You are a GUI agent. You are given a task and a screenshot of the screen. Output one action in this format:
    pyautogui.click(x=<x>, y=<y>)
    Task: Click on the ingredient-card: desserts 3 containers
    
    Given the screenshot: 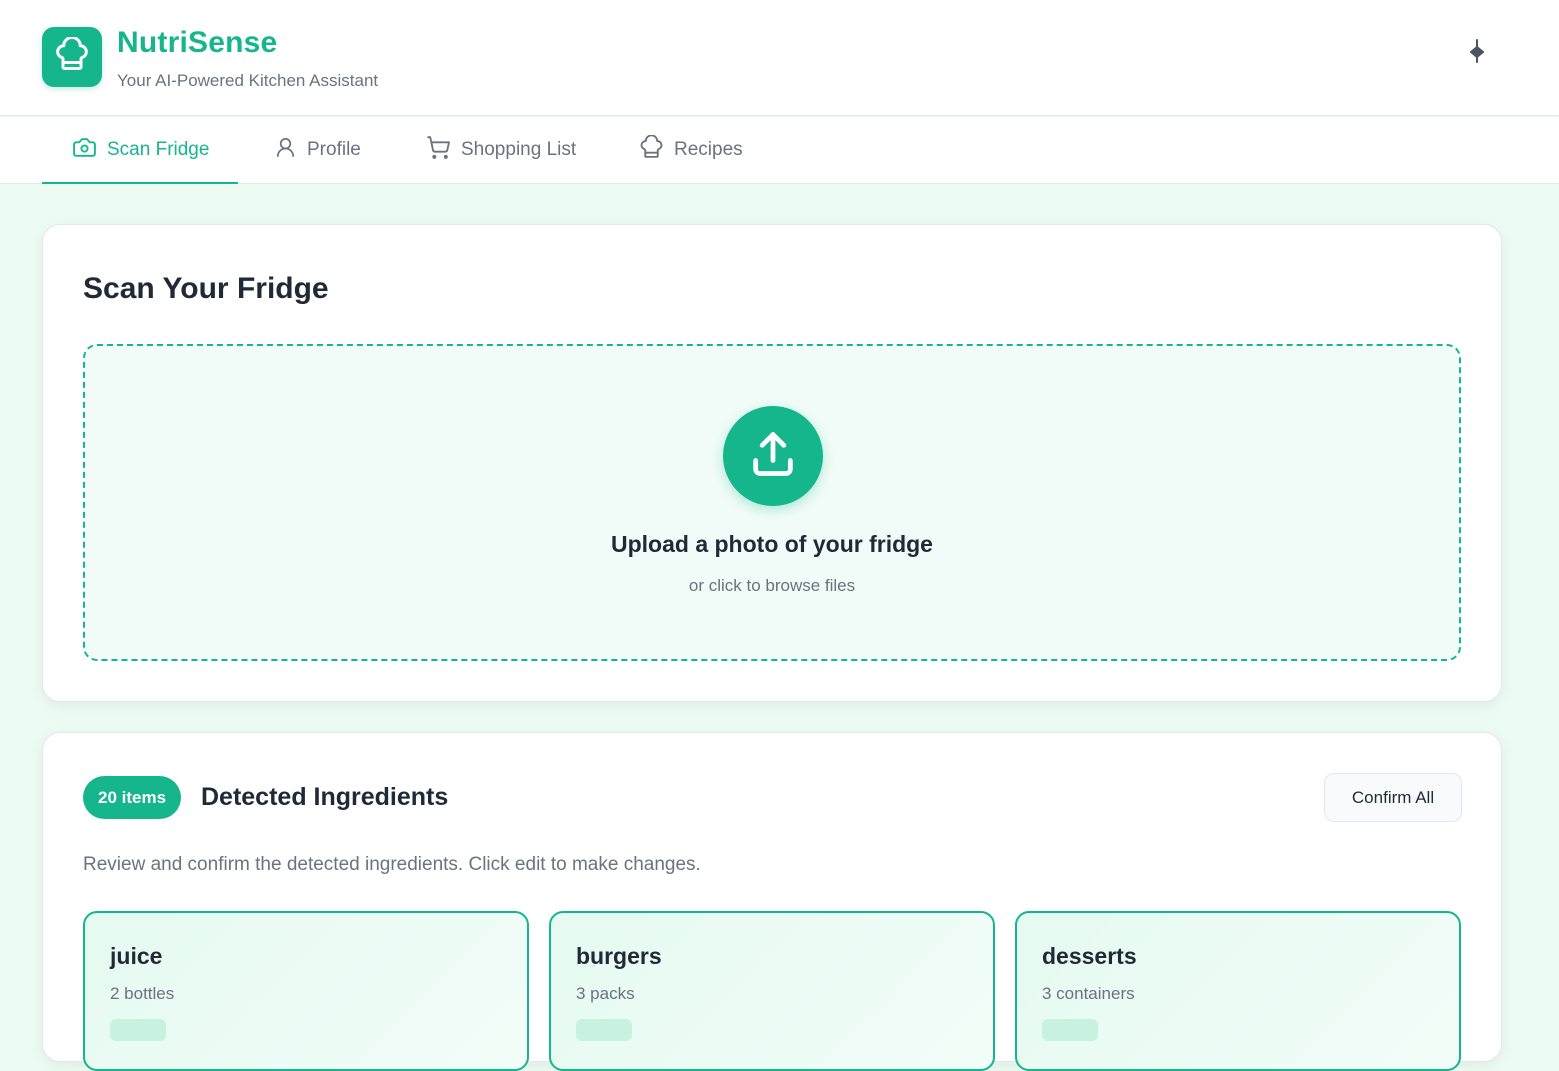 What is the action you would take?
    pyautogui.click(x=1238, y=991)
    